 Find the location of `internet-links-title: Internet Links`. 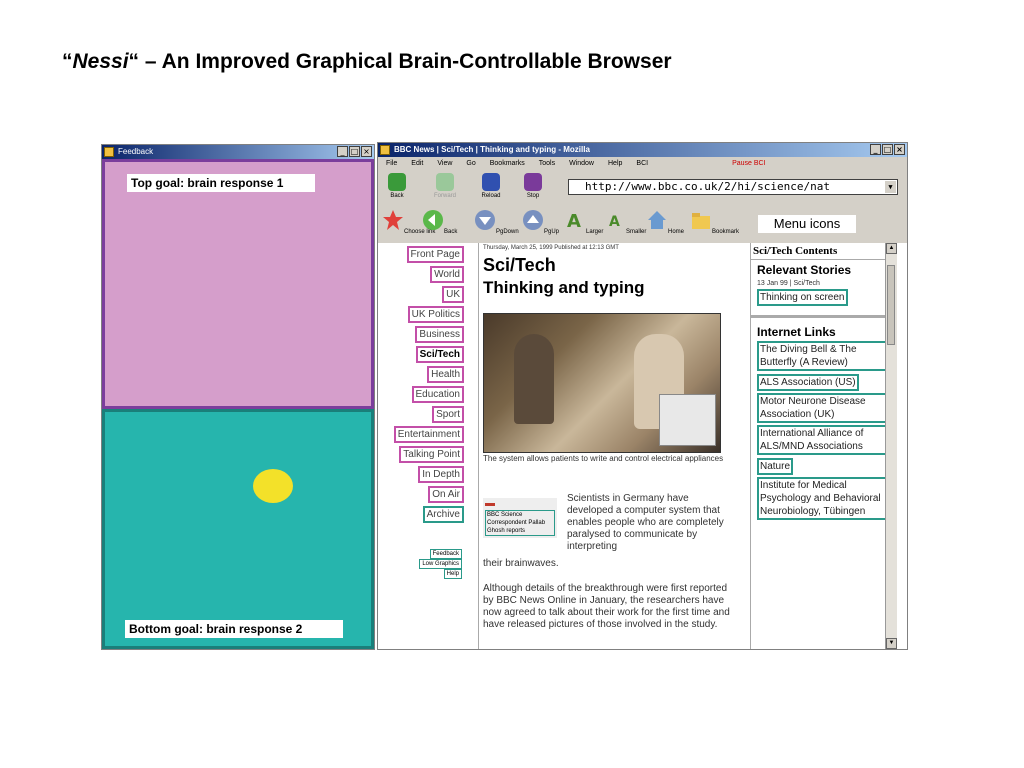

internet-links-title: Internet Links is located at coordinates (796, 332).